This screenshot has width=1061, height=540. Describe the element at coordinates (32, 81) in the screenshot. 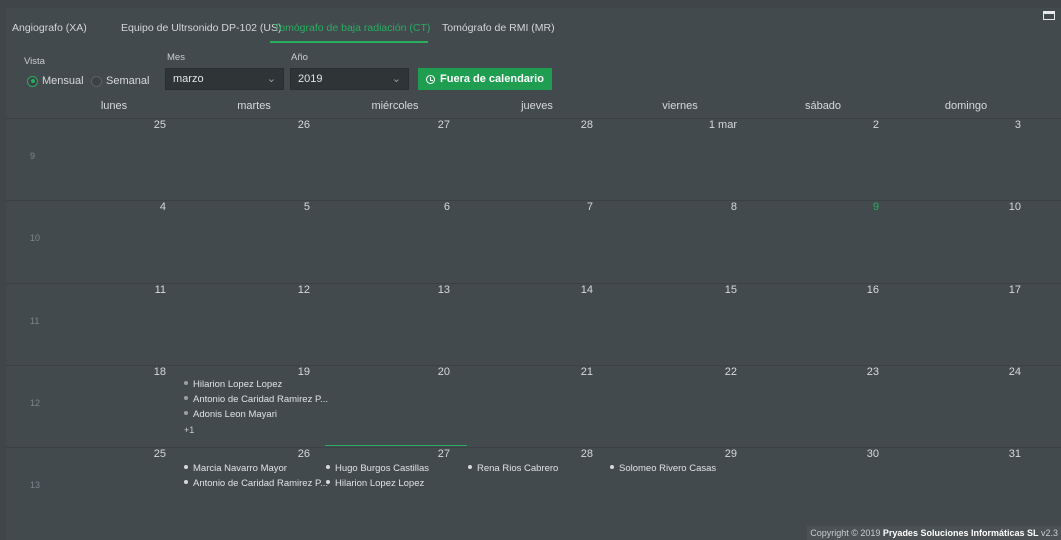

I see `radio-mensual-icon` at that location.